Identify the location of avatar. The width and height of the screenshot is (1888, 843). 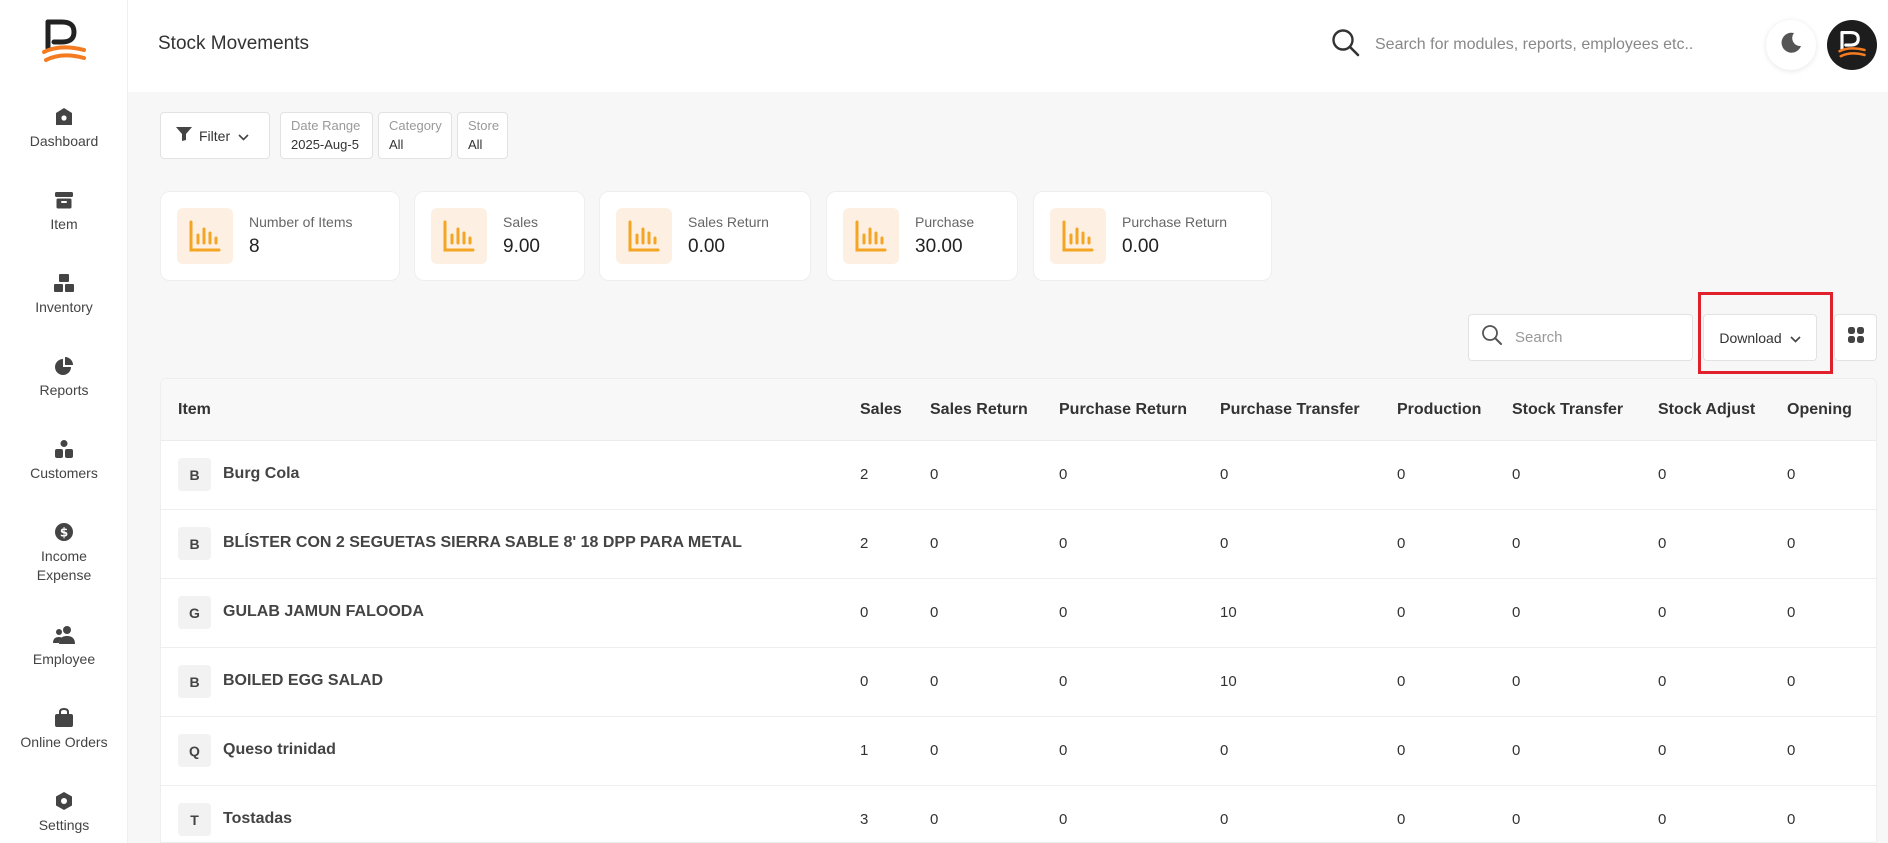
(1852, 45).